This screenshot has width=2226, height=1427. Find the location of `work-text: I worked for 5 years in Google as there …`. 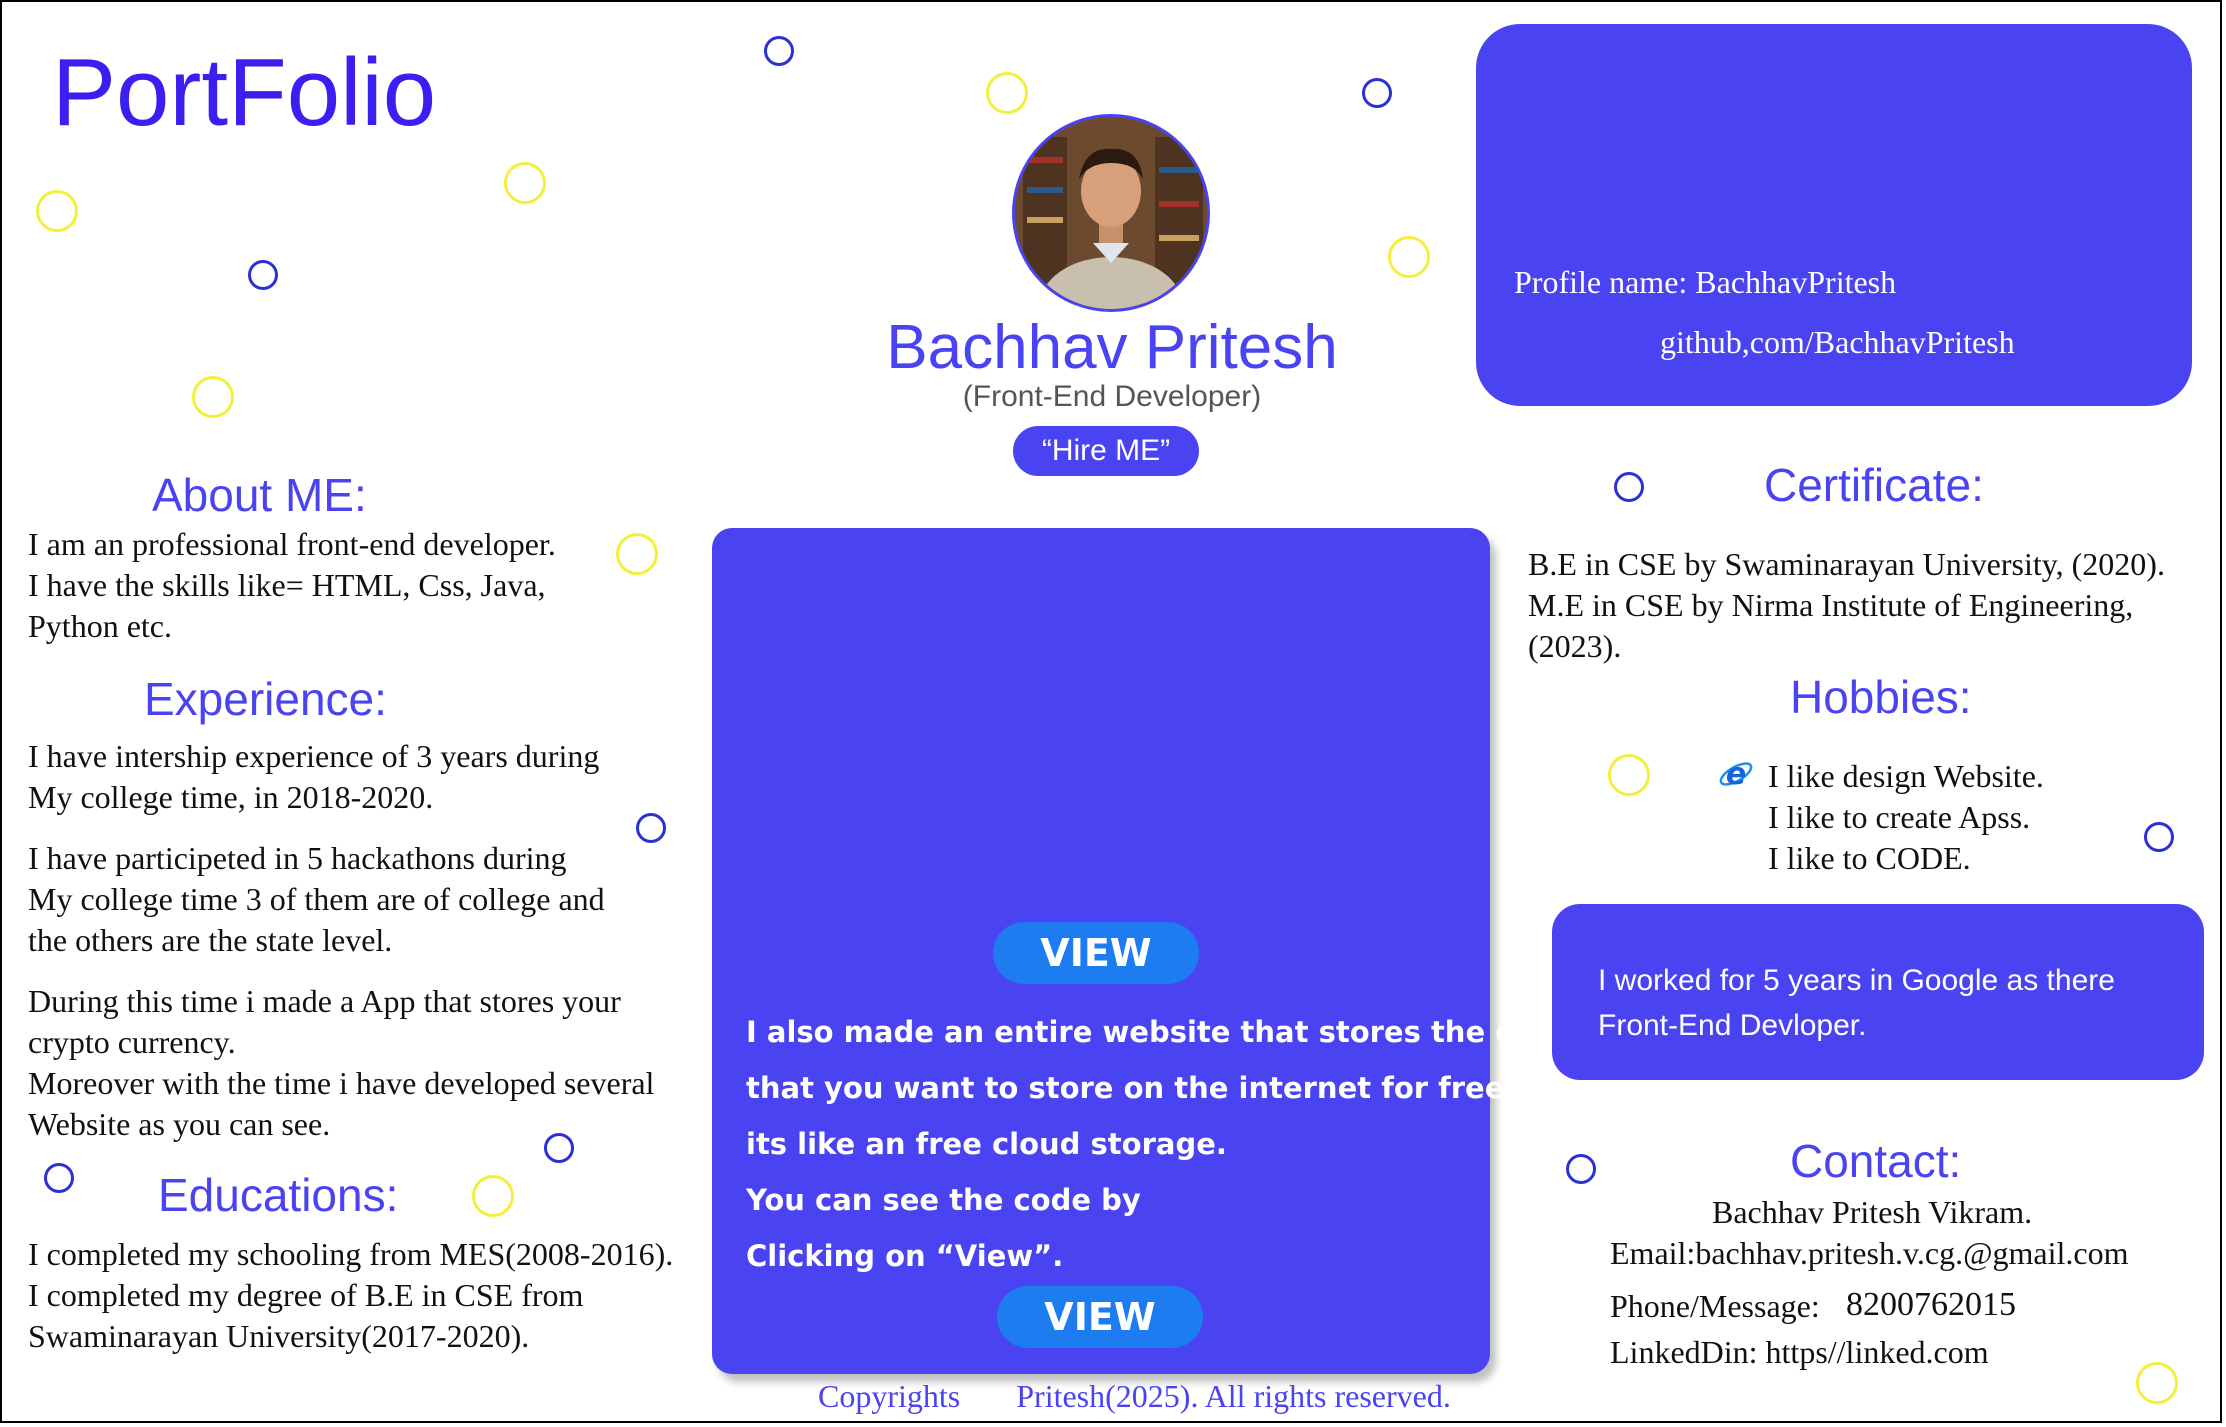

work-text: I worked for 5 years in Google as there … is located at coordinates (1888, 1003).